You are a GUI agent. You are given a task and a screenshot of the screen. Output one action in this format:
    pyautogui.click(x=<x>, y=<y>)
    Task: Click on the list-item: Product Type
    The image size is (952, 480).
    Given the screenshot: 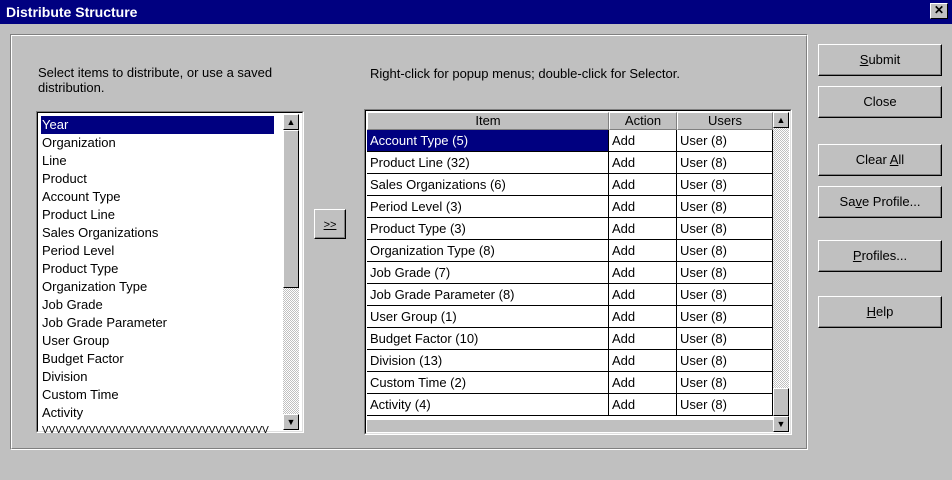 What is the action you would take?
    pyautogui.click(x=79, y=269)
    